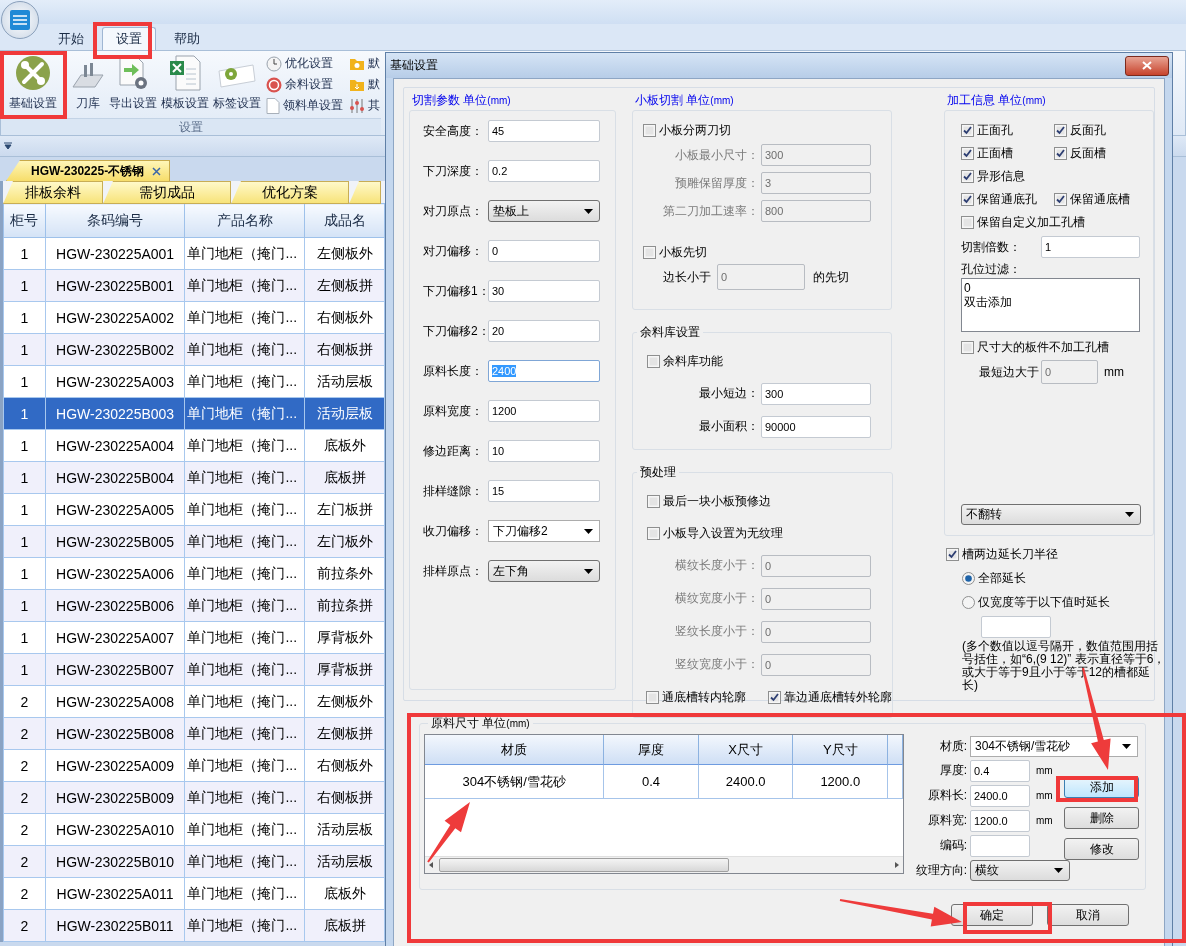 The height and width of the screenshot is (946, 1186). What do you see at coordinates (544, 531) in the screenshot?
I see `dropdown: 下刀偏移2` at bounding box center [544, 531].